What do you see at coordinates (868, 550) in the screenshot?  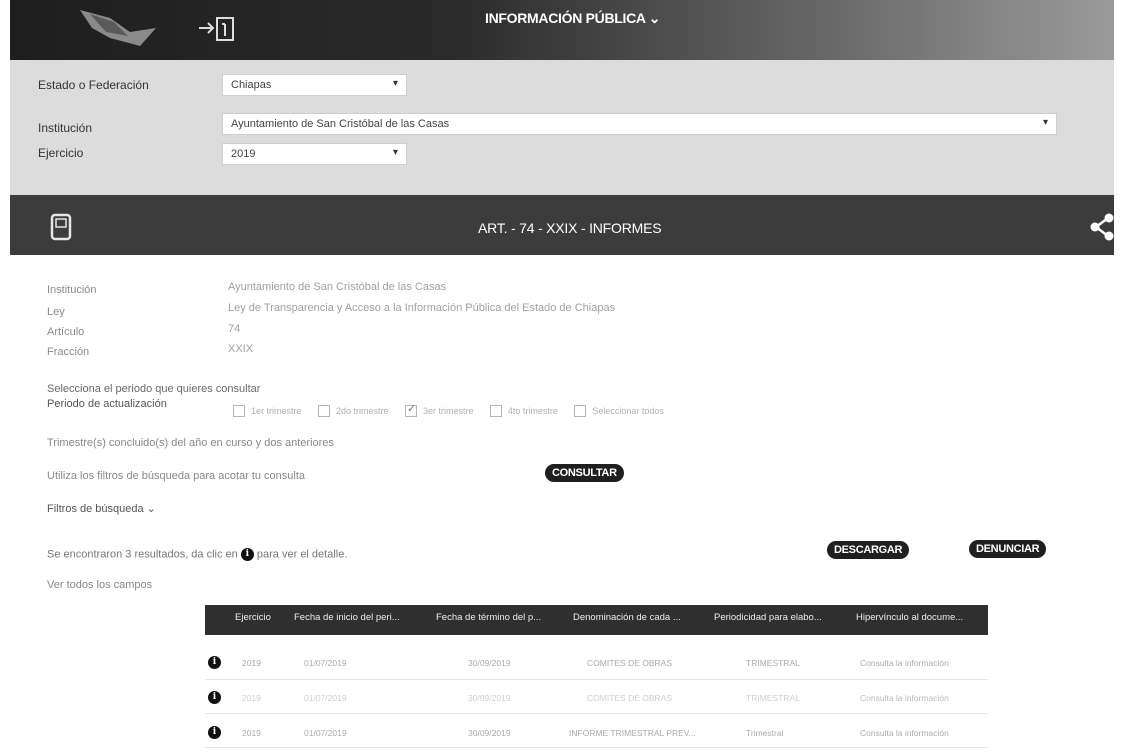 I see `descargar-button: DESCARGAR` at bounding box center [868, 550].